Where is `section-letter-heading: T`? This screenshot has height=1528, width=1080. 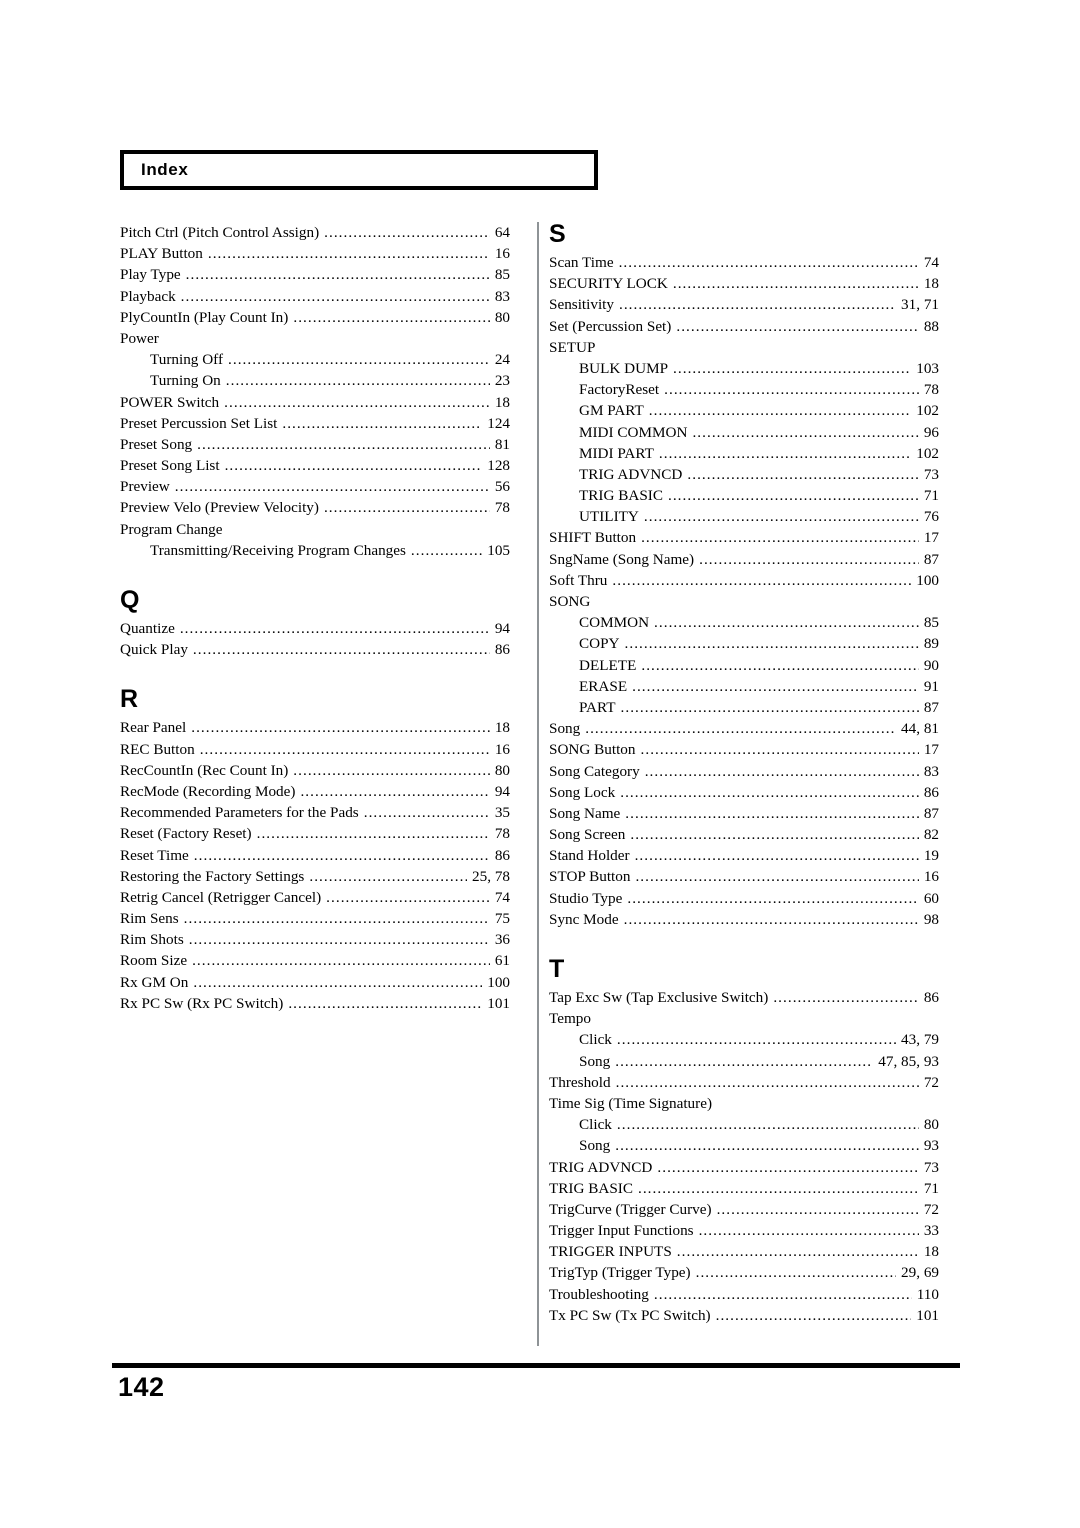 section-letter-heading: T is located at coordinates (557, 969).